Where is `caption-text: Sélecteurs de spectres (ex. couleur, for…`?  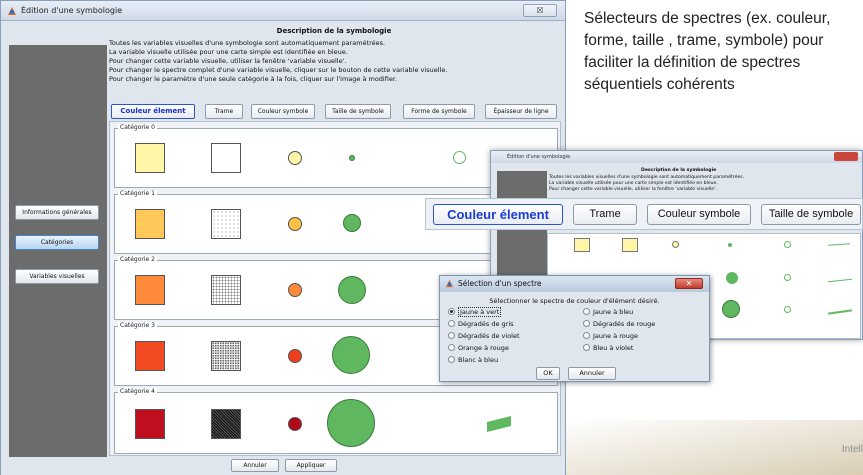
caption-text: Sélecteurs de spectres (ex. couleur, for… is located at coordinates (707, 51).